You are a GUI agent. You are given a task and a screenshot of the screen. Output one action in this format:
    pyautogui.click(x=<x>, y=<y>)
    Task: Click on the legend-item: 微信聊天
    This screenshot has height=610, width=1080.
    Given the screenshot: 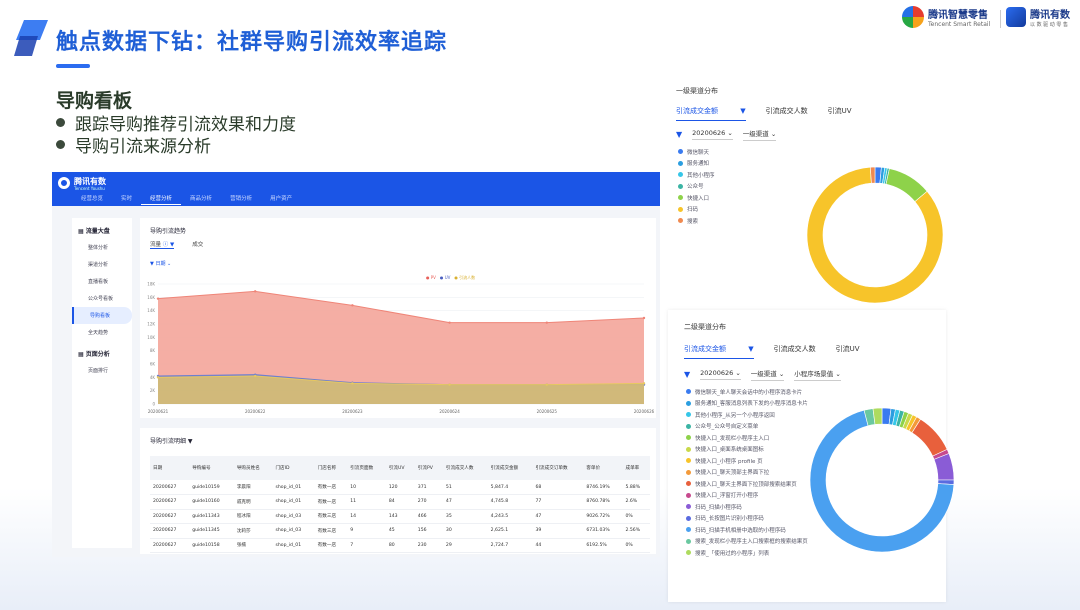 What is the action you would take?
    pyautogui.click(x=696, y=152)
    